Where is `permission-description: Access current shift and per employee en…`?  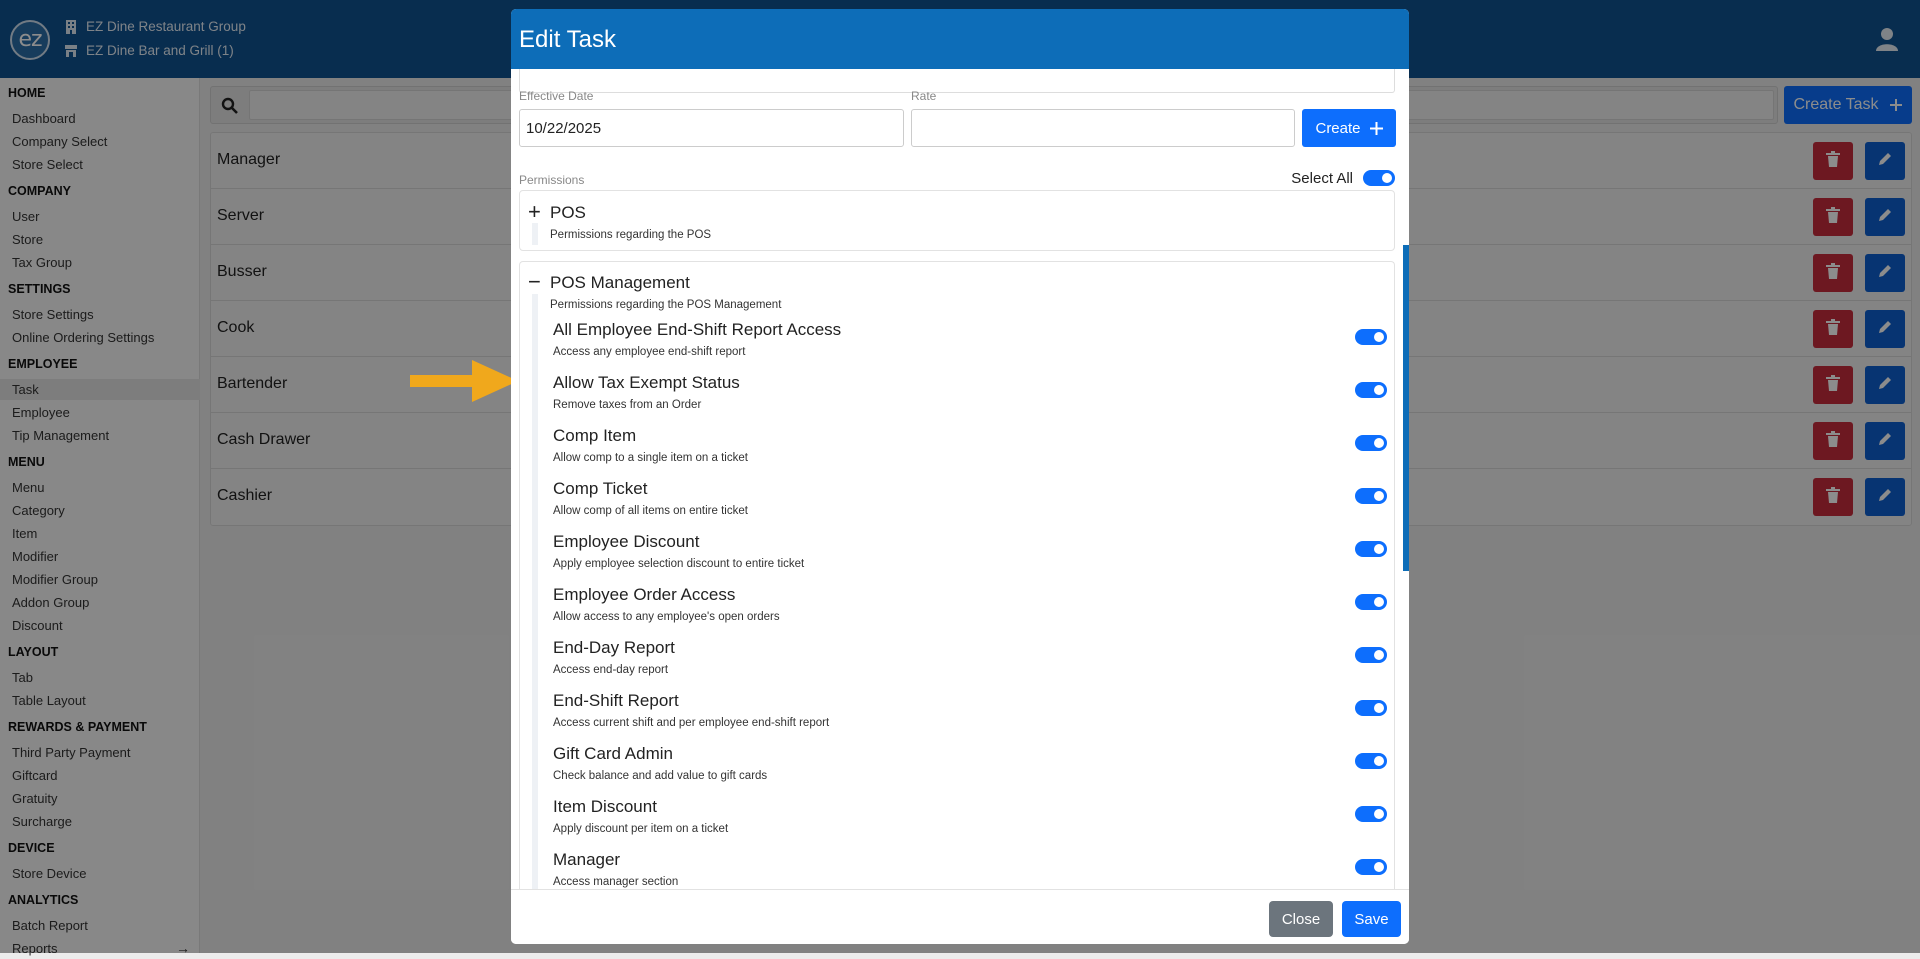
permission-description: Access current shift and per employee en… is located at coordinates (691, 723).